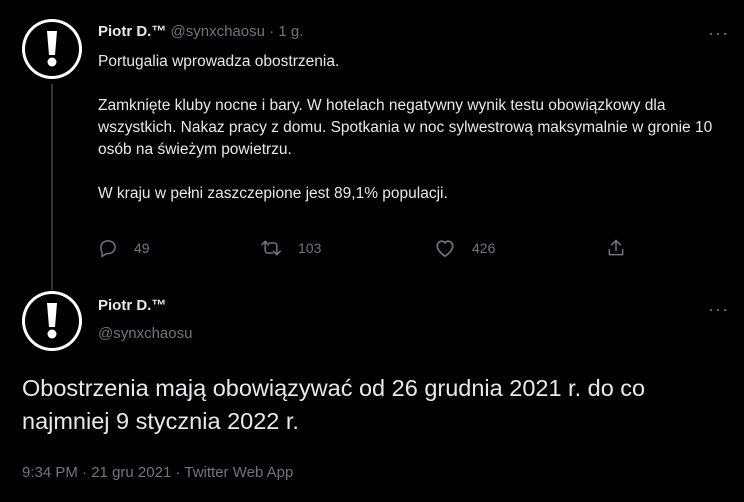  I want to click on tweet-time: 9:34 PM, so click(50, 472).